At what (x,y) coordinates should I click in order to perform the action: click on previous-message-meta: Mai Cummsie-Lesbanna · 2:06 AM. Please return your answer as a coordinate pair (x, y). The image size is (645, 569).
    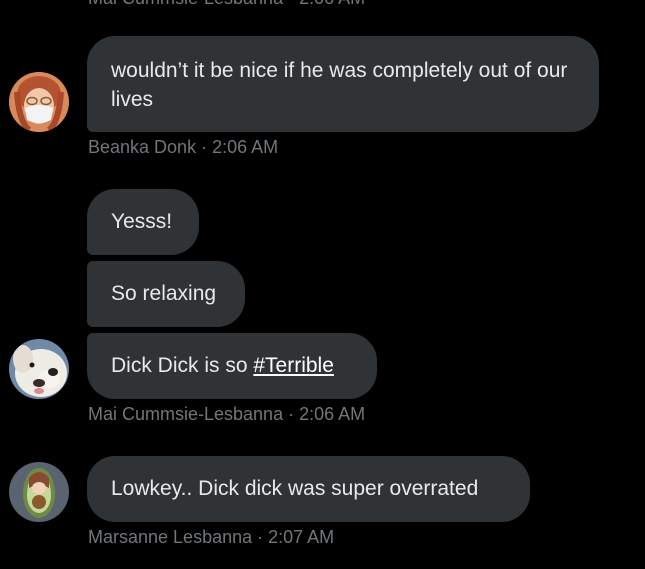
    Looking at the image, I should click on (226, 4).